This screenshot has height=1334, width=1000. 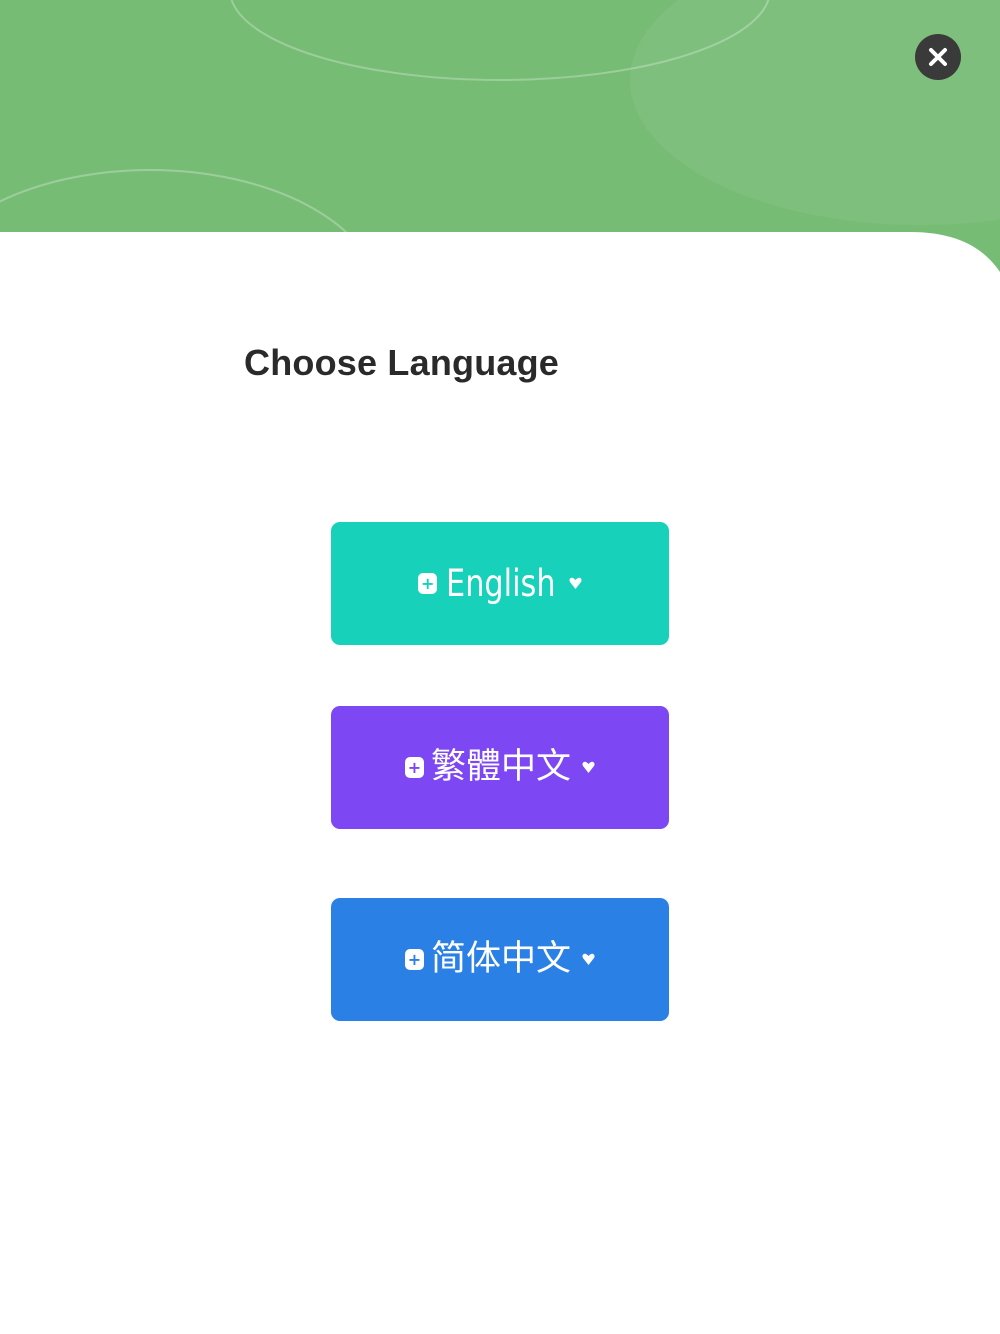 I want to click on page-title: Choose Language, so click(x=402, y=362).